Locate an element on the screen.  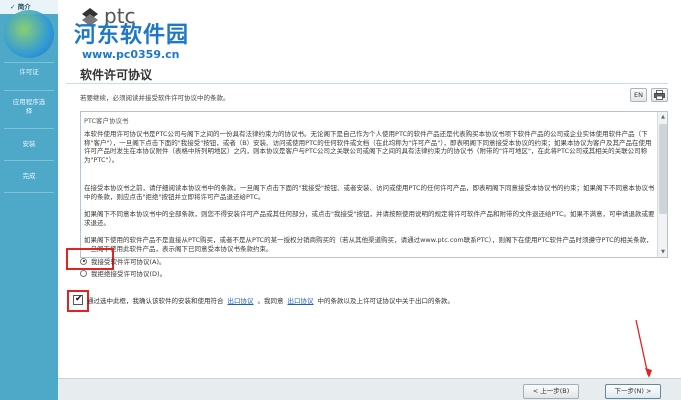
check-icon: ✓ is located at coordinates (14, 7).